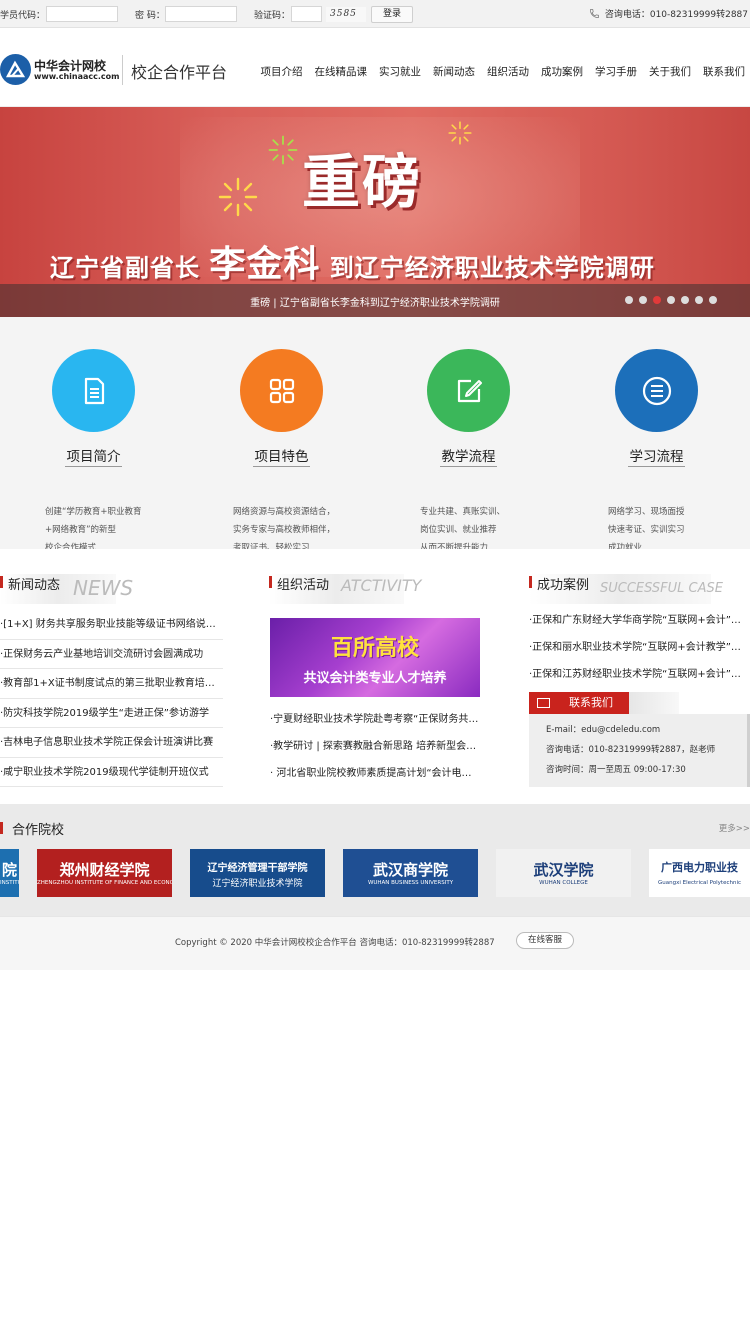 The image size is (750, 1334). Describe the element at coordinates (93, 512) in the screenshot. I see `feature-desc-line: 创建“学历教育+职业教育` at that location.